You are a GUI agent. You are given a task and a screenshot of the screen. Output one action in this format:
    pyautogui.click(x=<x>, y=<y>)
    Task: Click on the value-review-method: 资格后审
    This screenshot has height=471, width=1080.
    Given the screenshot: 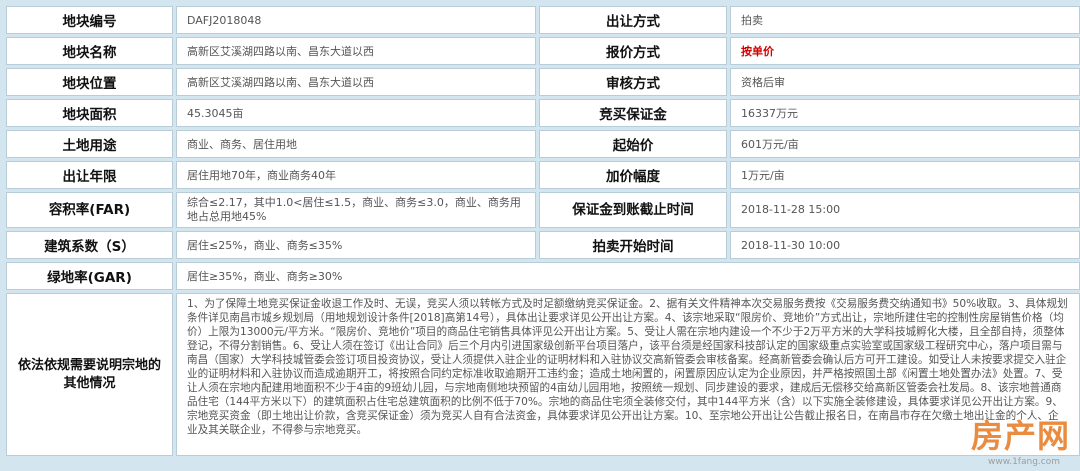 What is the action you would take?
    pyautogui.click(x=905, y=82)
    